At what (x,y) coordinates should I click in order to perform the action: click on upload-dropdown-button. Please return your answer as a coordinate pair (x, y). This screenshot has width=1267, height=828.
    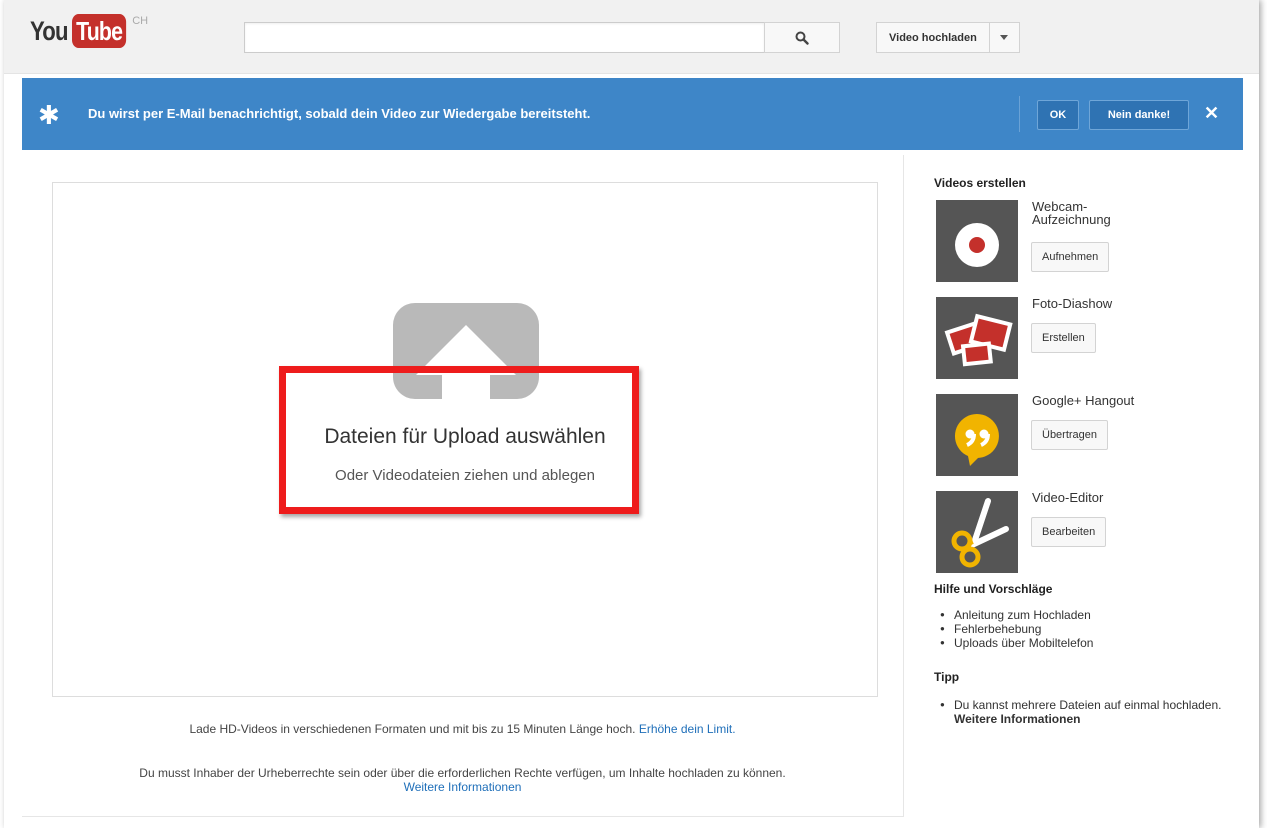
    Looking at the image, I should click on (1004, 37).